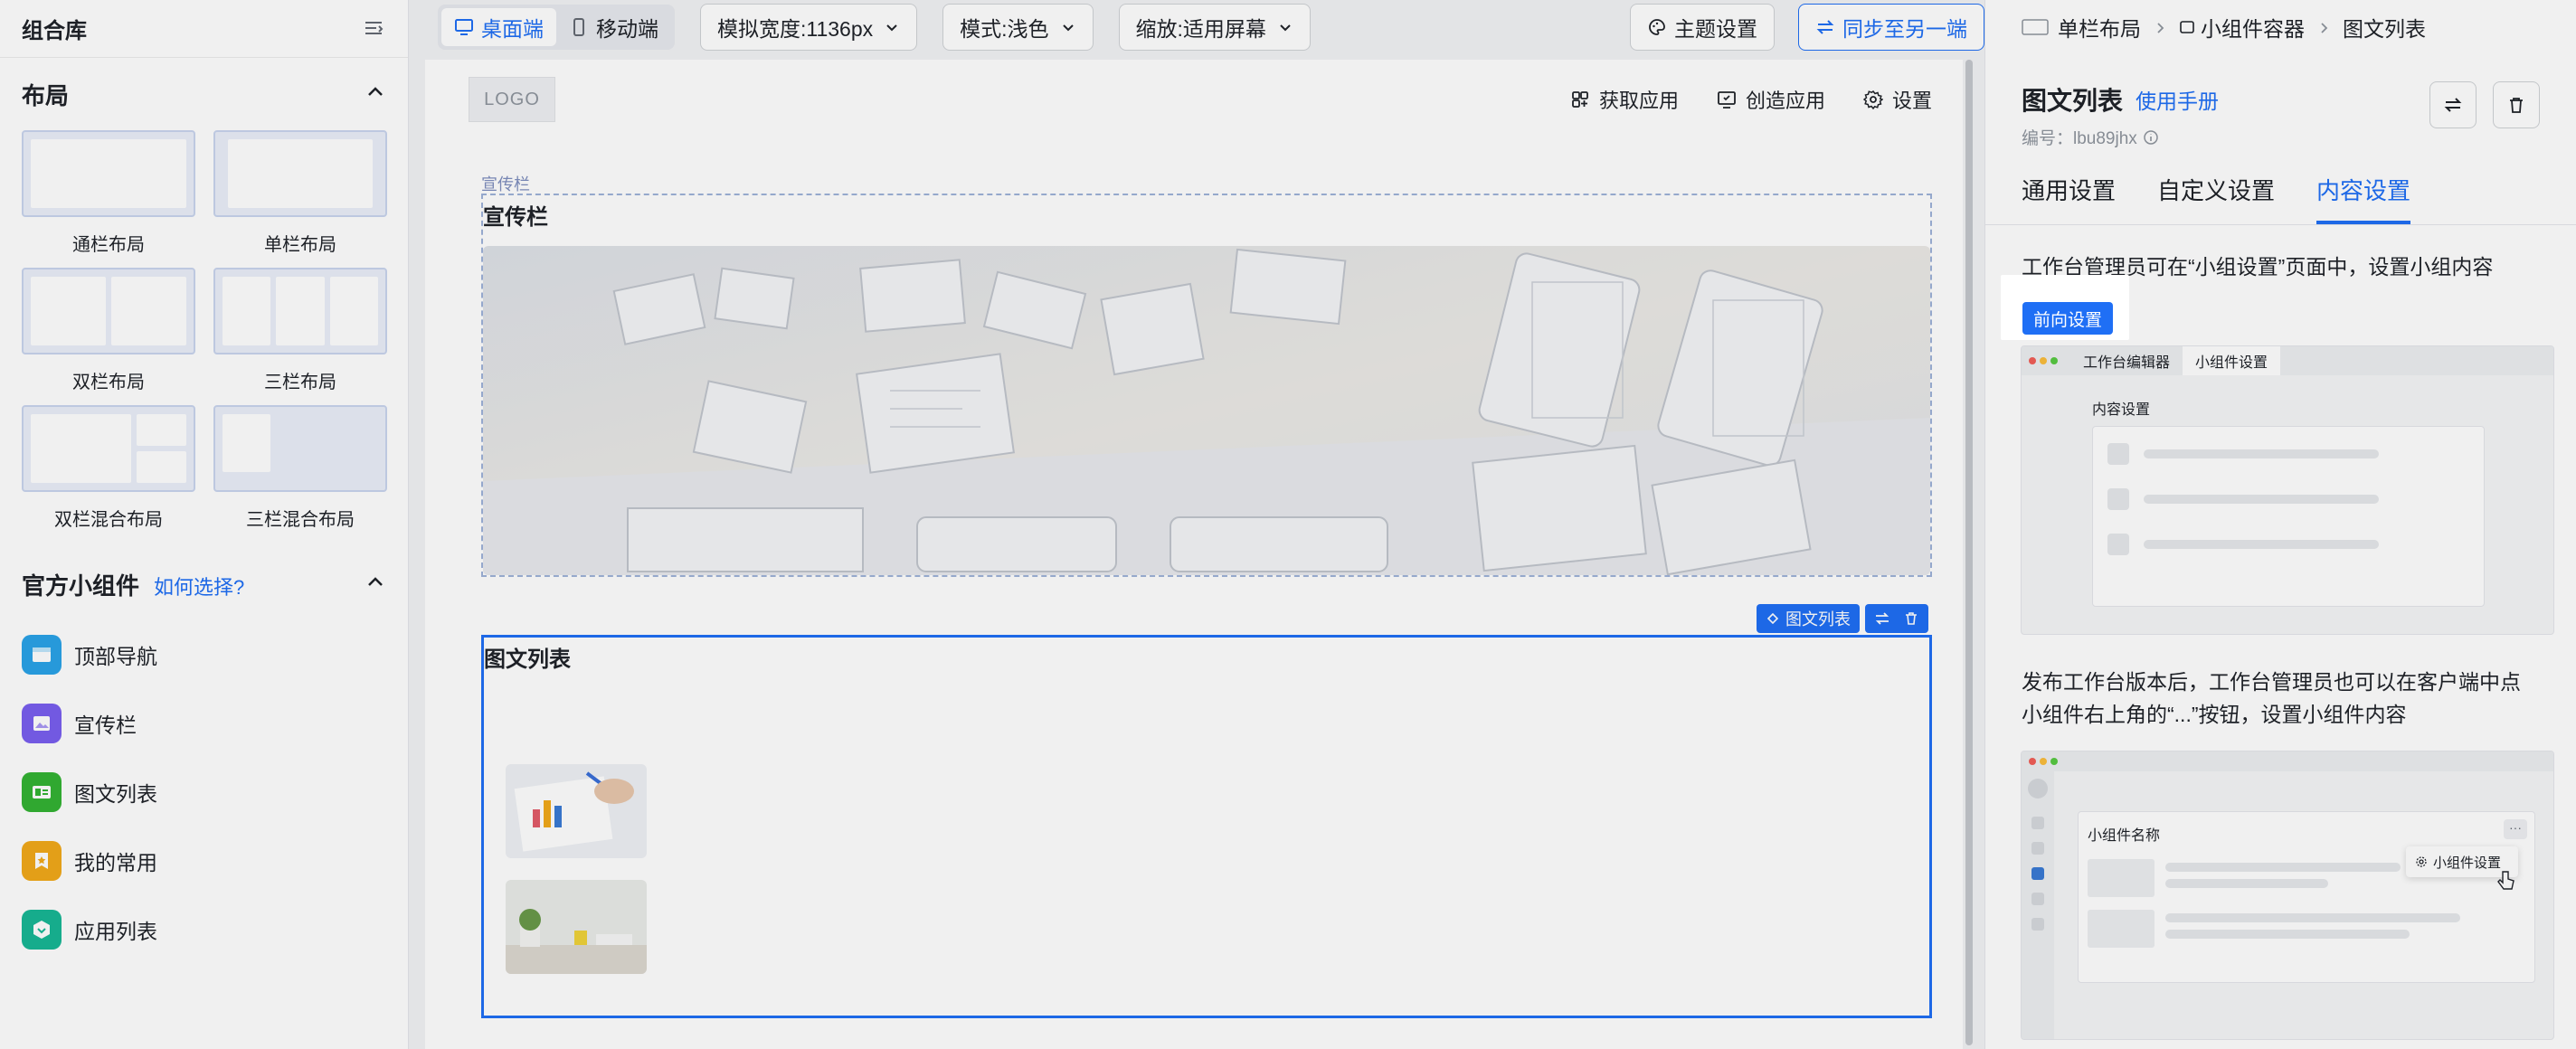  What do you see at coordinates (1214, 27) in the screenshot?
I see `zoom-select: 缩放:适用屏幕` at bounding box center [1214, 27].